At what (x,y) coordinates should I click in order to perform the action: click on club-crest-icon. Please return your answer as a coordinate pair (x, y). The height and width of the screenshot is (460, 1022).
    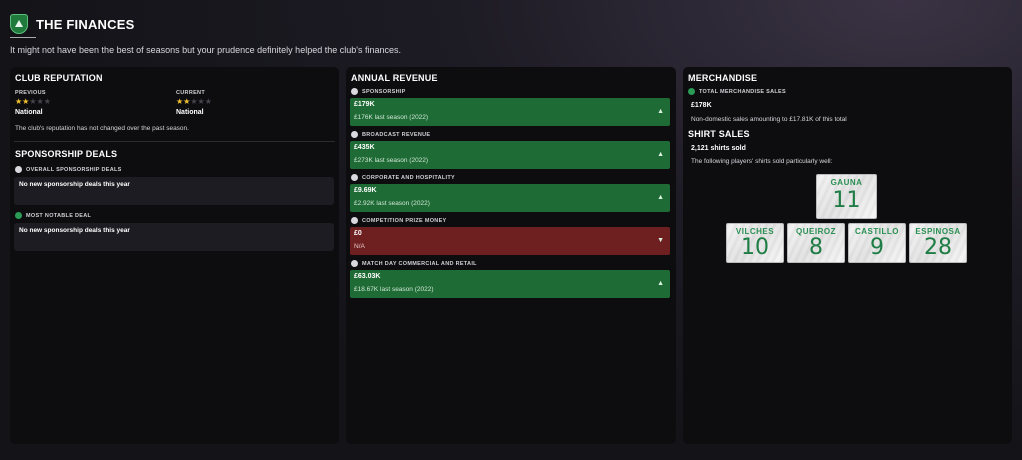
    Looking at the image, I should click on (19, 24).